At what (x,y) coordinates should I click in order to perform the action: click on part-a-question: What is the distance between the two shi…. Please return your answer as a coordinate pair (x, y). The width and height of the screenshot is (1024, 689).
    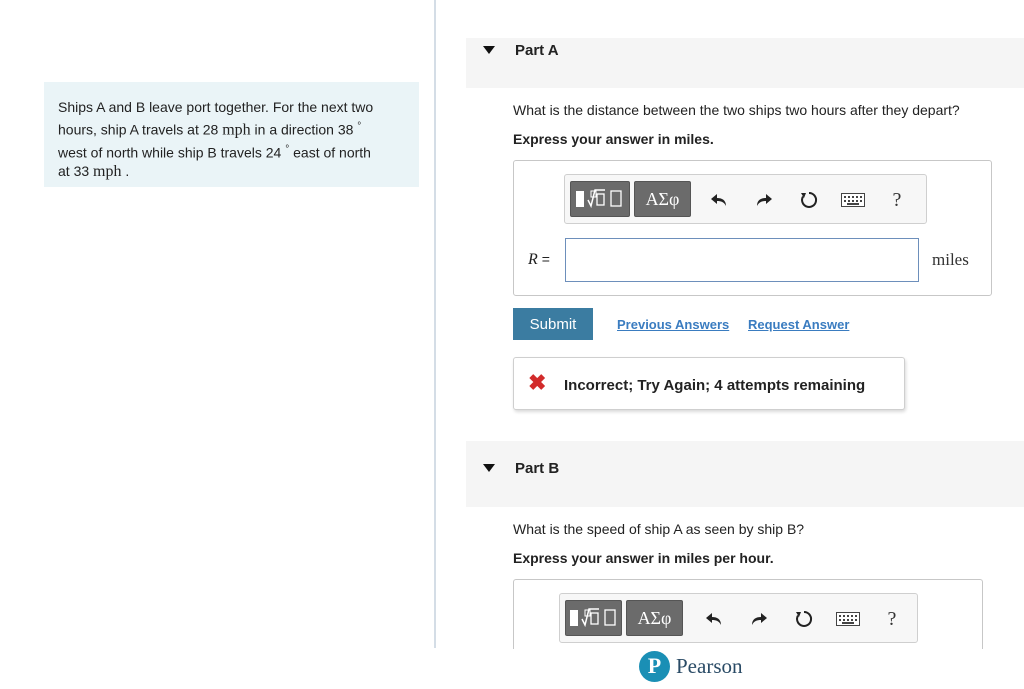
    Looking at the image, I should click on (736, 110).